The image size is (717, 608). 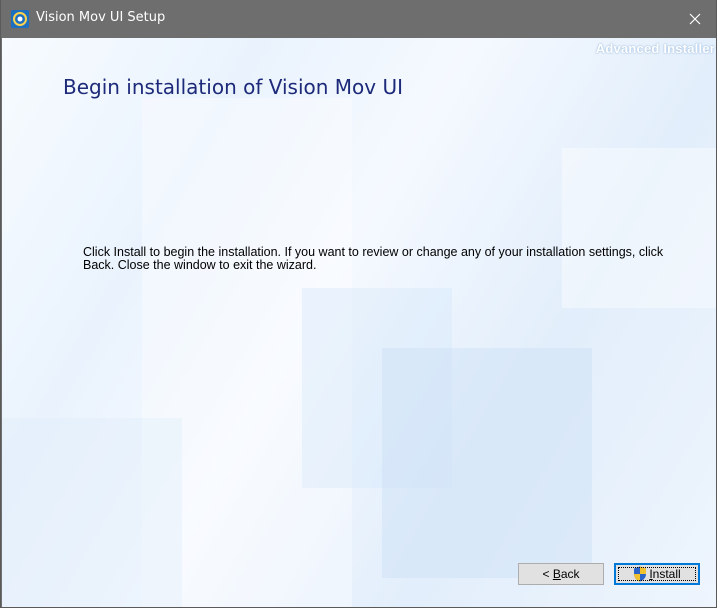 What do you see at coordinates (358, 19) in the screenshot?
I see `title-bar: Vision Mov UI Setup` at bounding box center [358, 19].